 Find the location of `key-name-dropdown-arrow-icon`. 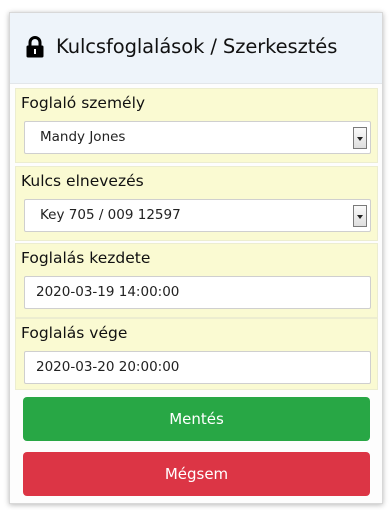

key-name-dropdown-arrow-icon is located at coordinates (360, 216).